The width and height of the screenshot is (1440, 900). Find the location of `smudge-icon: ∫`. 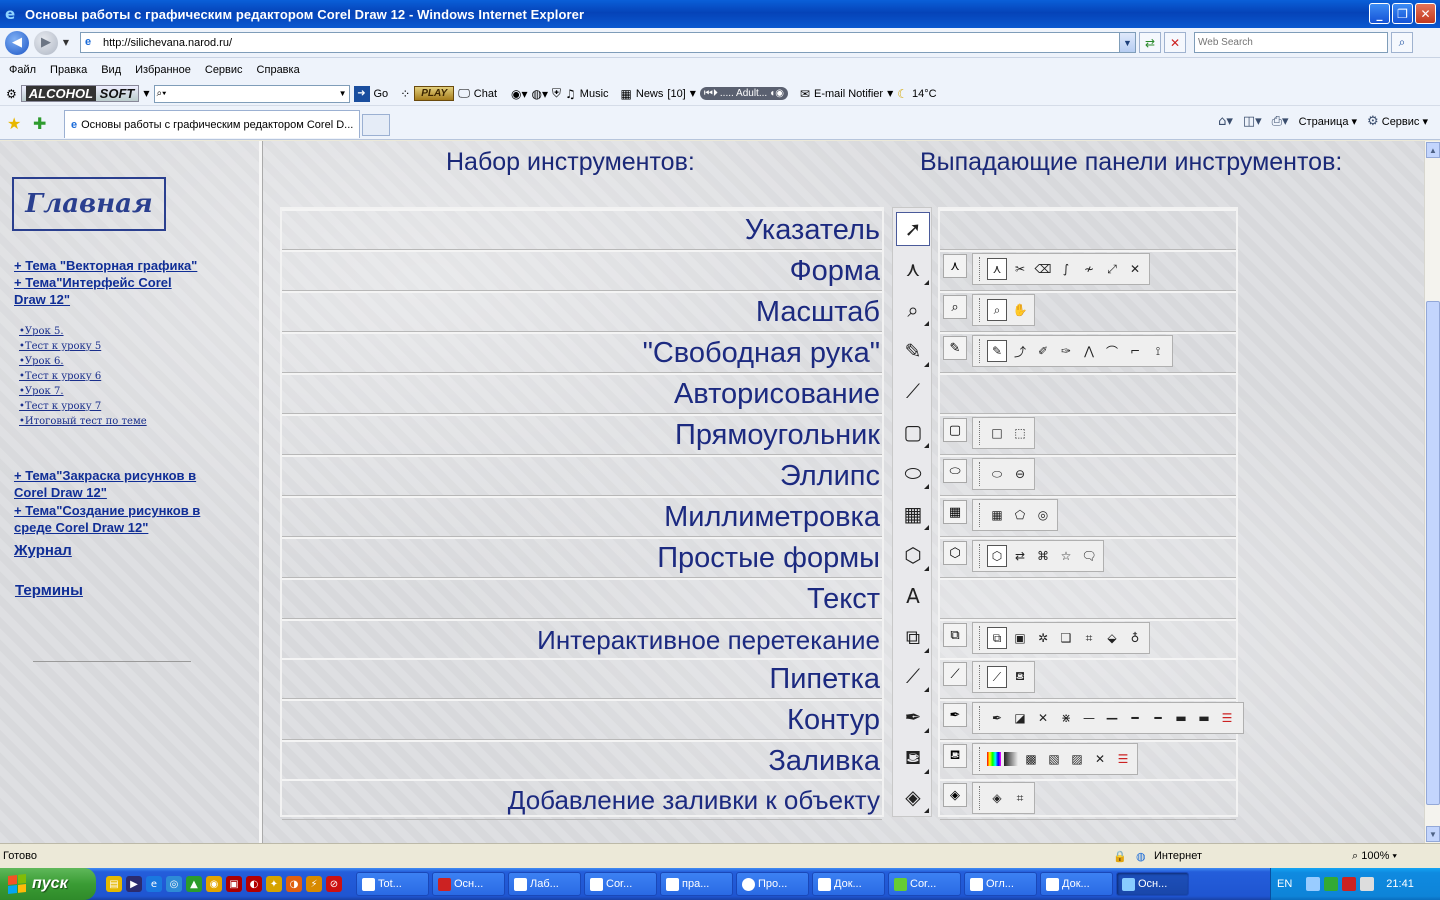

smudge-icon: ∫ is located at coordinates (1066, 269).